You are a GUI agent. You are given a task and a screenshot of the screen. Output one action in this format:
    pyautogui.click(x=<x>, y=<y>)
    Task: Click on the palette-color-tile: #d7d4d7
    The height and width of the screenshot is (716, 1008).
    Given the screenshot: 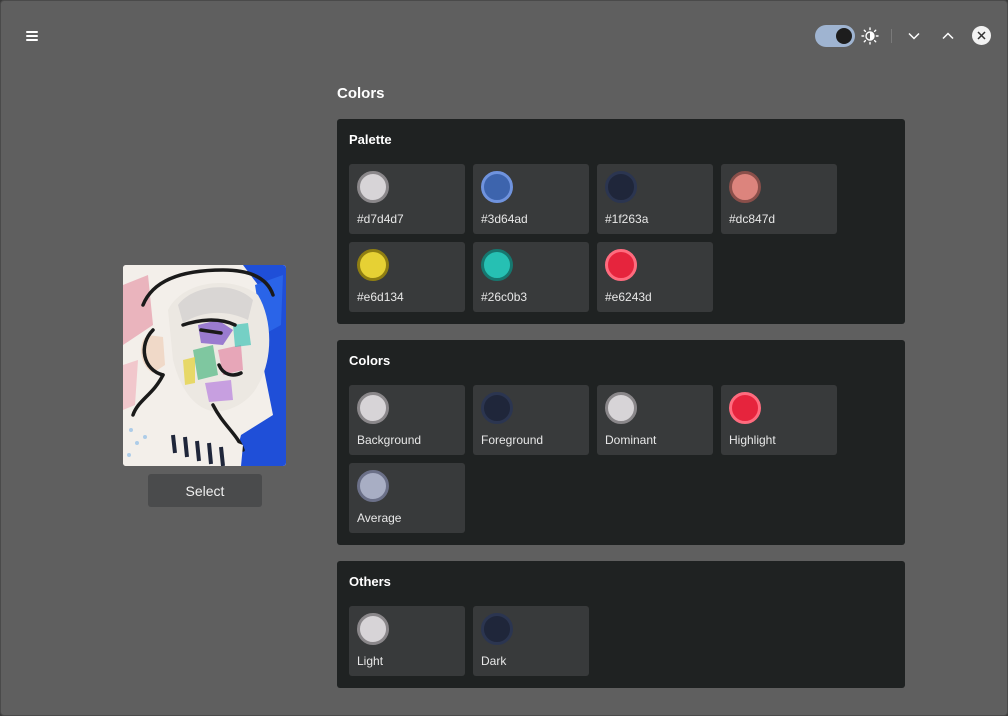 What is the action you would take?
    pyautogui.click(x=407, y=199)
    